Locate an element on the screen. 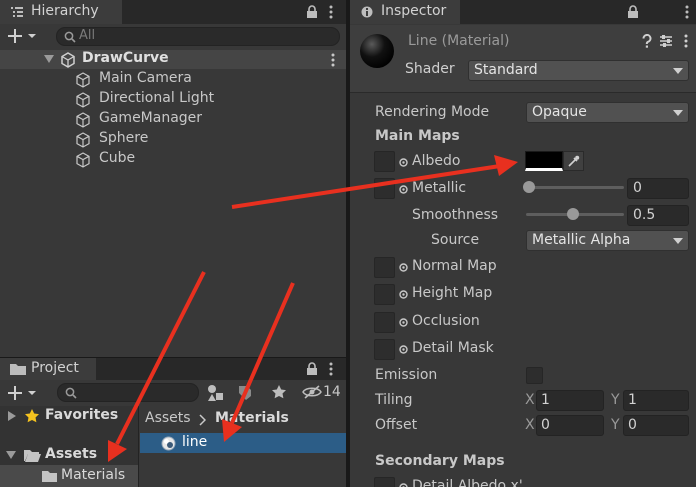 Image resolution: width=696 pixels, height=487 pixels. scene-row: DrawCurve is located at coordinates (173, 59).